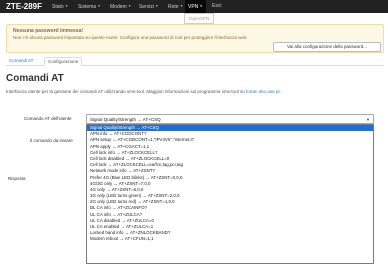 This screenshot has width=388, height=268. Describe the element at coordinates (48, 31) in the screenshot. I see `alert-title: Nessuna password immessa!` at that location.